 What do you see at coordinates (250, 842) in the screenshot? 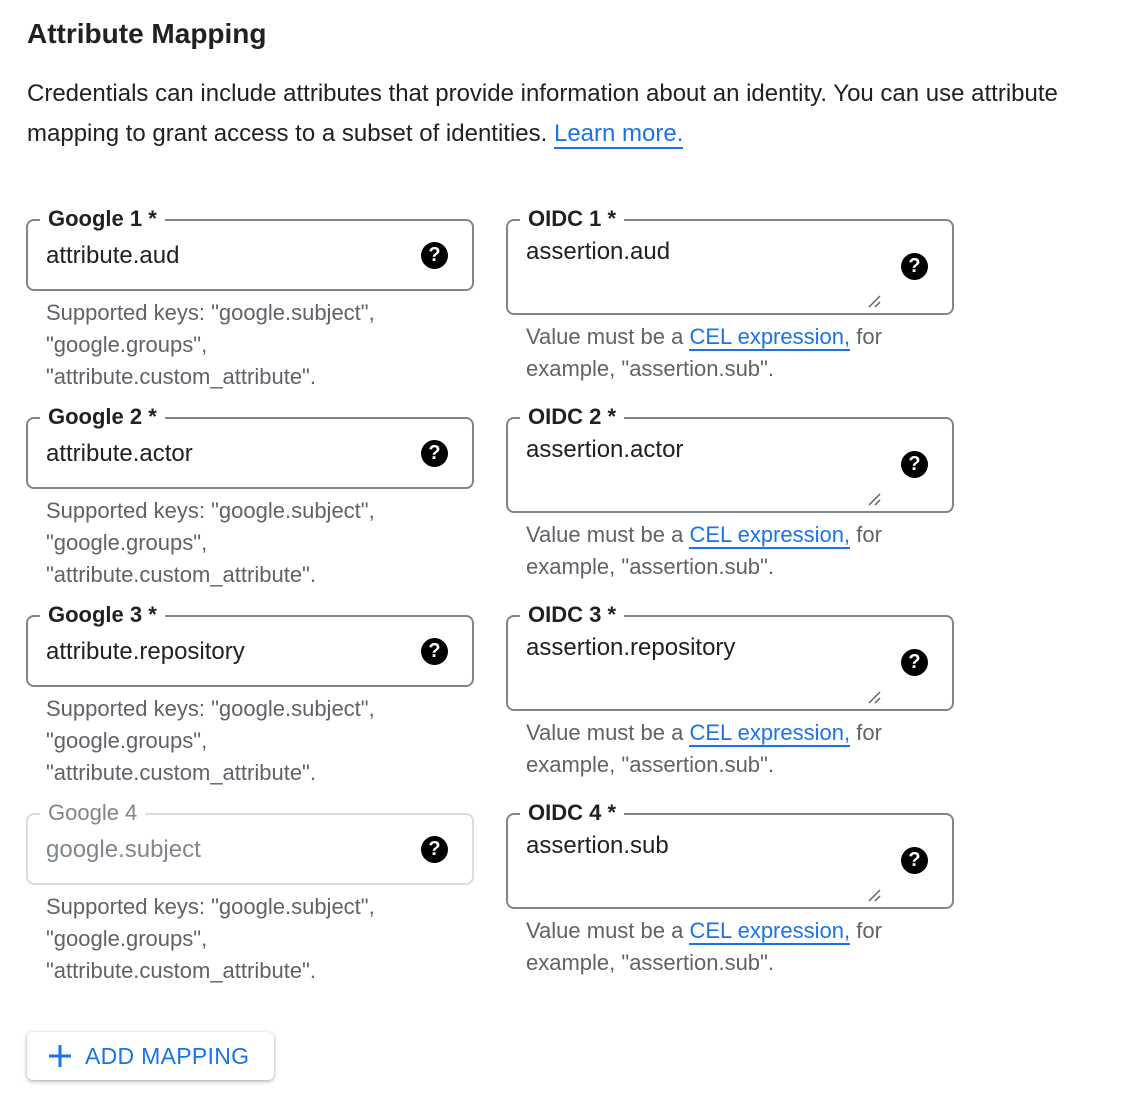
I see `google-field-4: Google 4 google.subject ?` at bounding box center [250, 842].